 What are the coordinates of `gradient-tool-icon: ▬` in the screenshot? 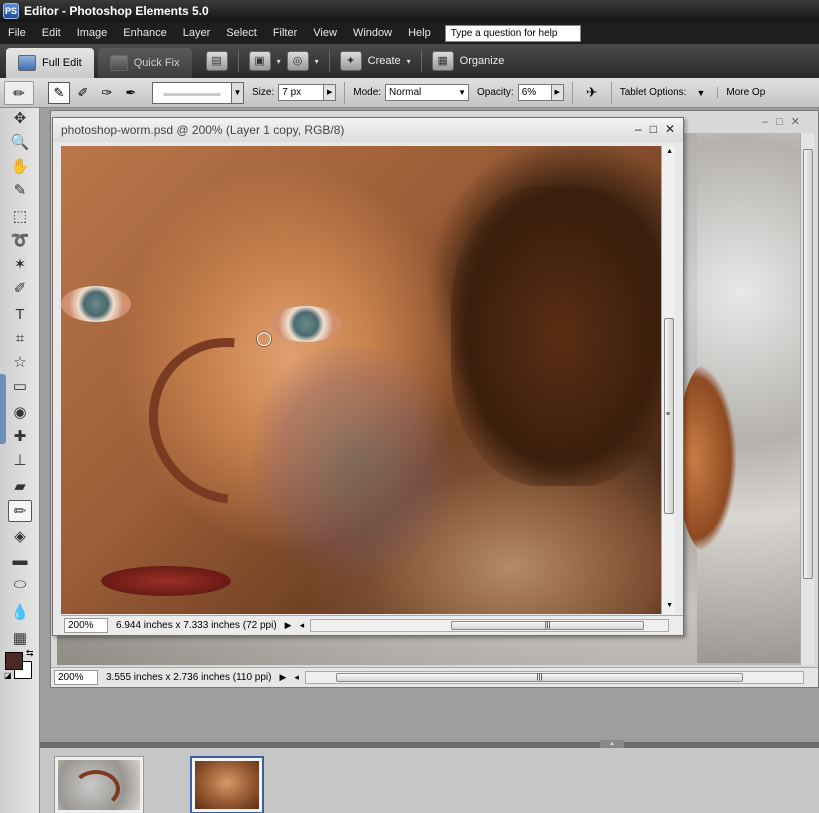 It's located at (20, 561).